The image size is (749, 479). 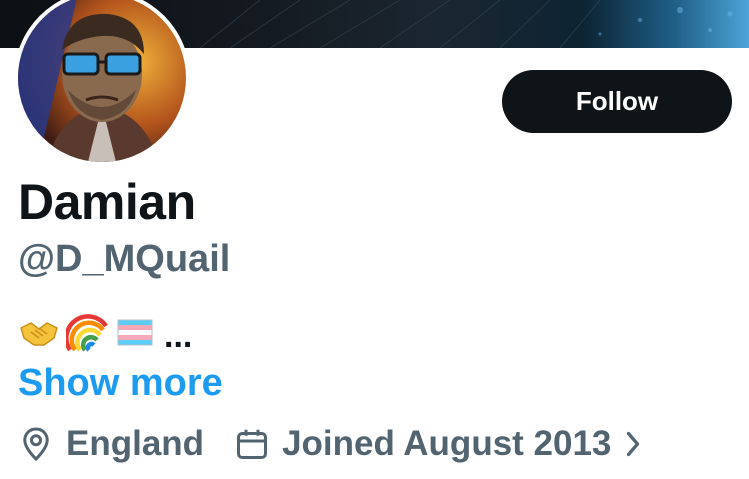 I want to click on transgender-flag-emoji, so click(x=135, y=333).